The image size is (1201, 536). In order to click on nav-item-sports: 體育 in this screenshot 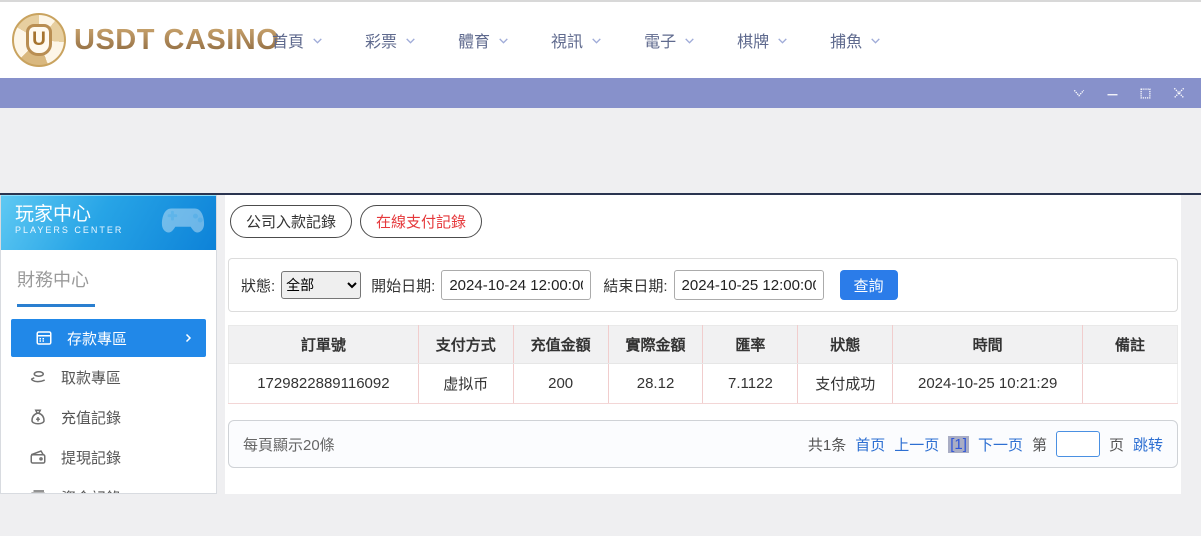, I will do `click(484, 40)`.